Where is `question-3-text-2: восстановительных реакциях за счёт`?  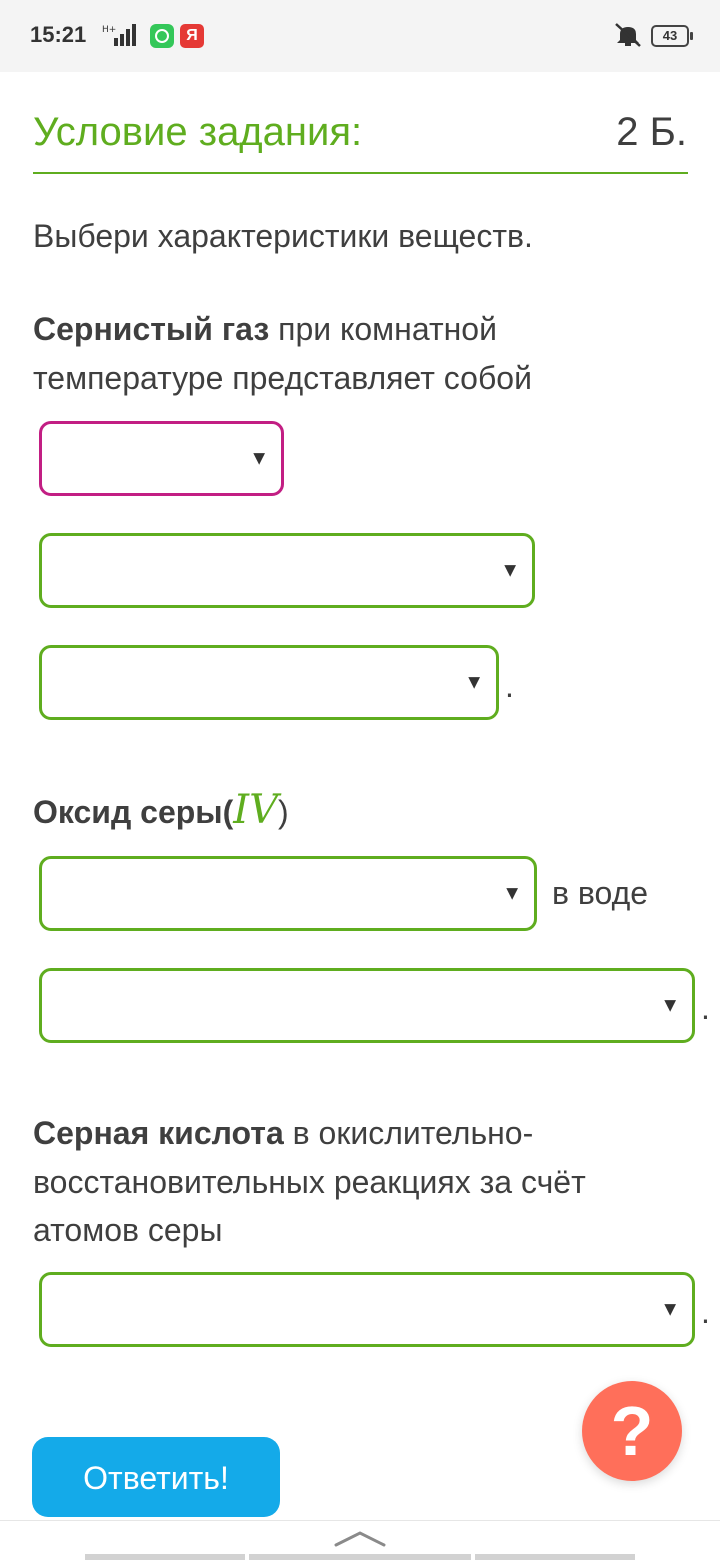 question-3-text-2: восстановительных реакциях за счёт is located at coordinates (309, 1182).